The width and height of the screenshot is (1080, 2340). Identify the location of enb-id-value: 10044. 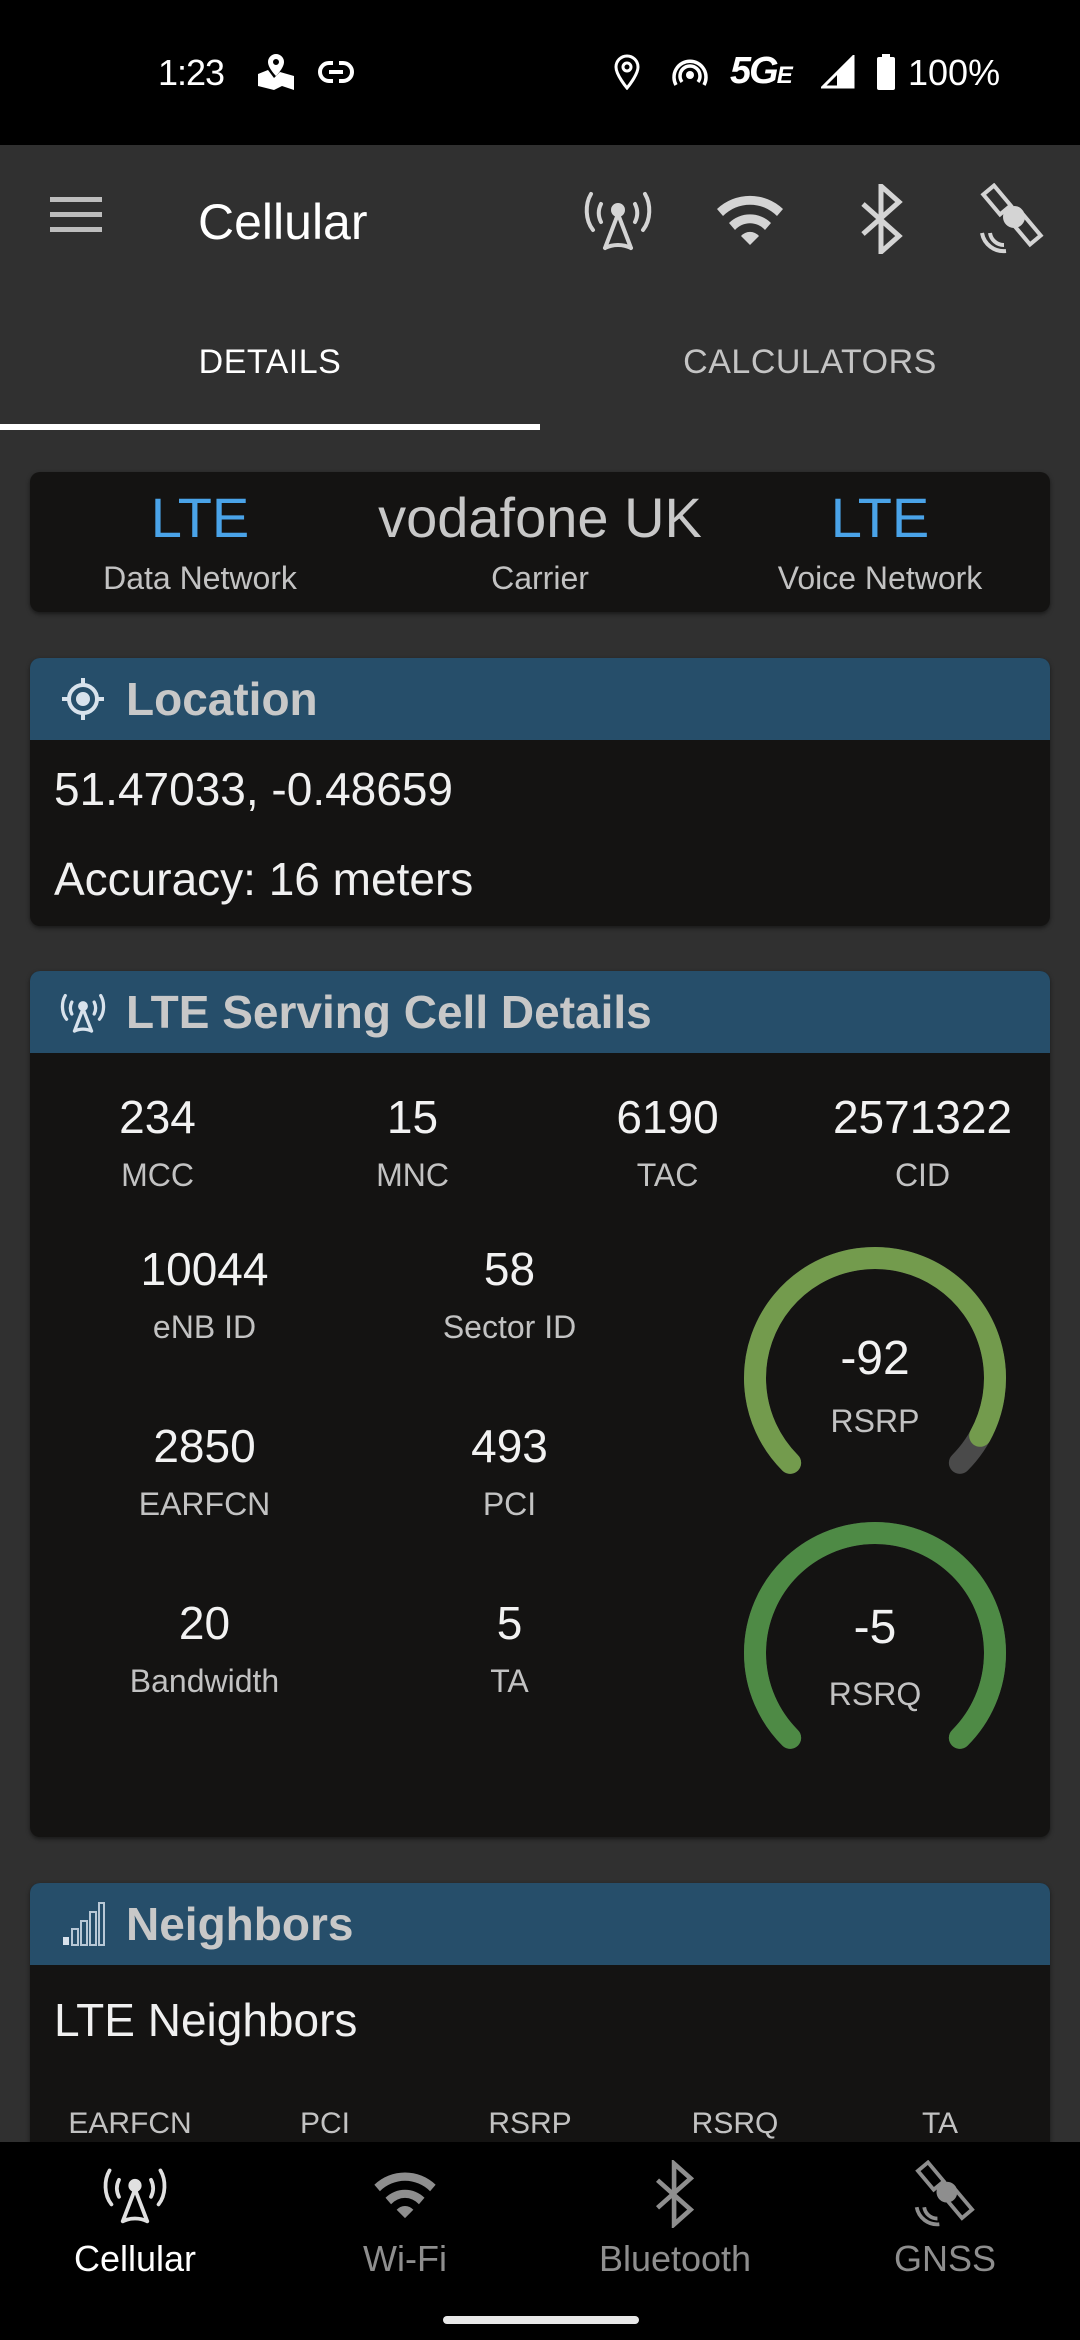
(204, 1269).